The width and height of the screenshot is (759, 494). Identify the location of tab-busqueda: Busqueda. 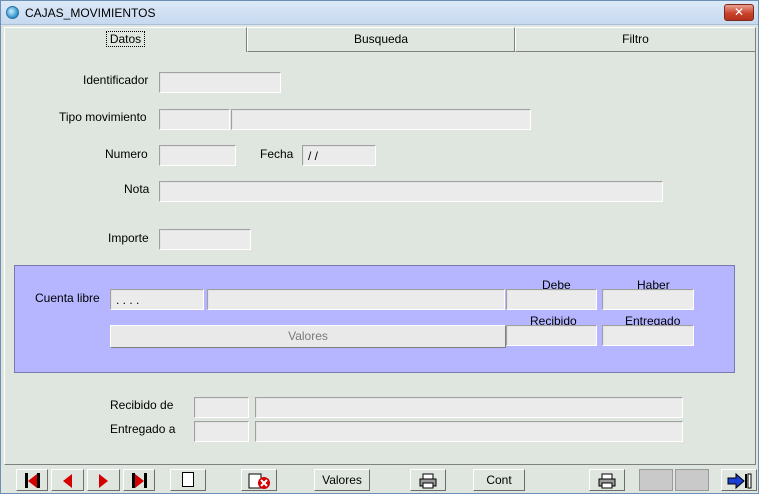
(381, 39).